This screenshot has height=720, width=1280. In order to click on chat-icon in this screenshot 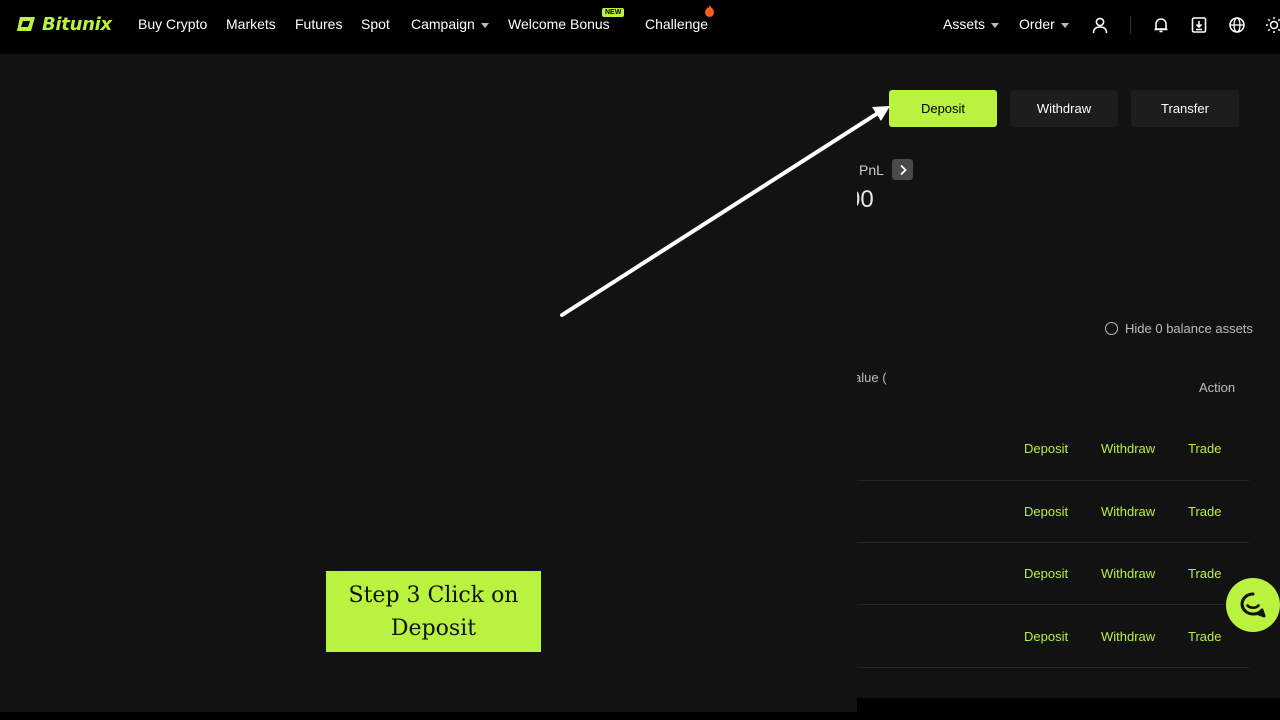, I will do `click(1253, 605)`.